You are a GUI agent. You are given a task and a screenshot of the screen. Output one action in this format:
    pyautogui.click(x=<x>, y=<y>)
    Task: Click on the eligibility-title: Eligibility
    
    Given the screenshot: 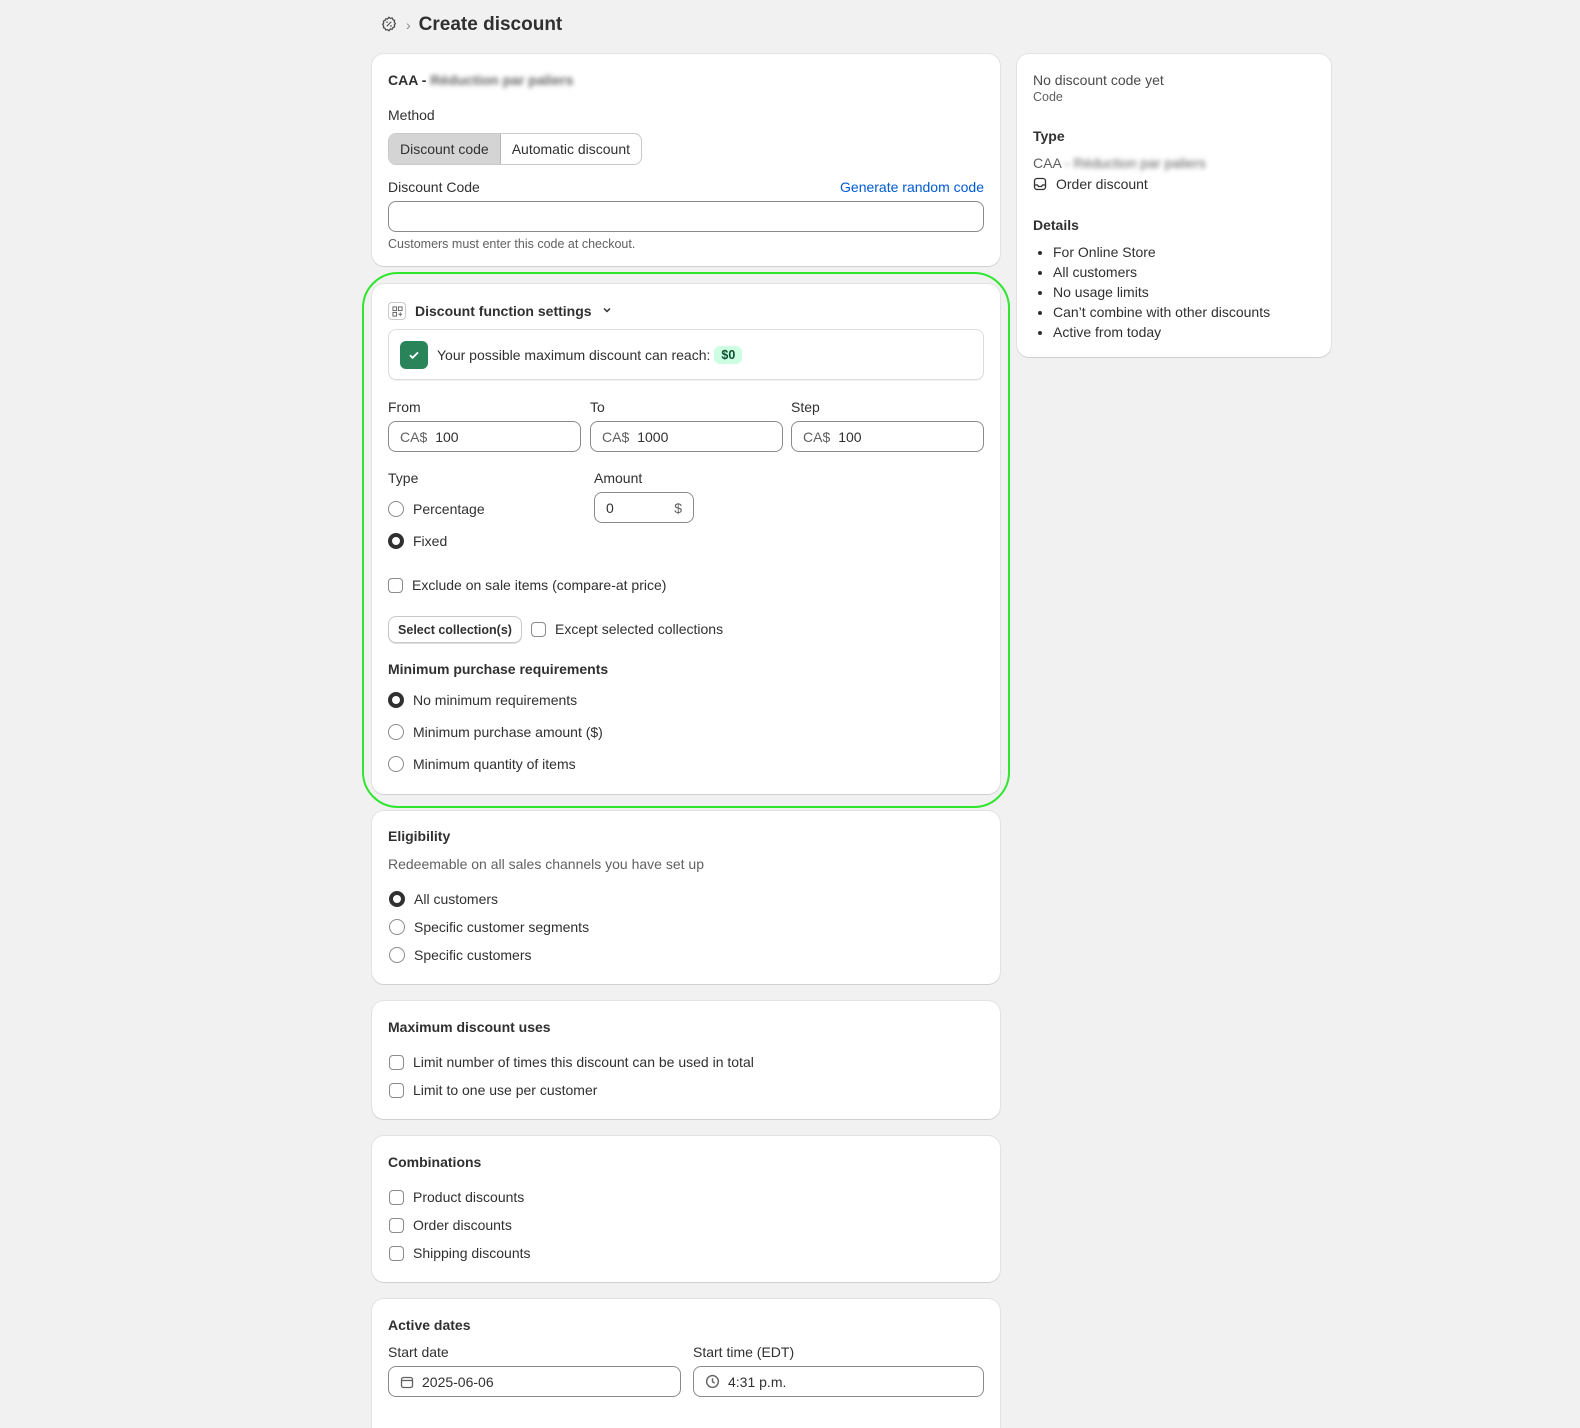 What is the action you would take?
    pyautogui.click(x=419, y=836)
    